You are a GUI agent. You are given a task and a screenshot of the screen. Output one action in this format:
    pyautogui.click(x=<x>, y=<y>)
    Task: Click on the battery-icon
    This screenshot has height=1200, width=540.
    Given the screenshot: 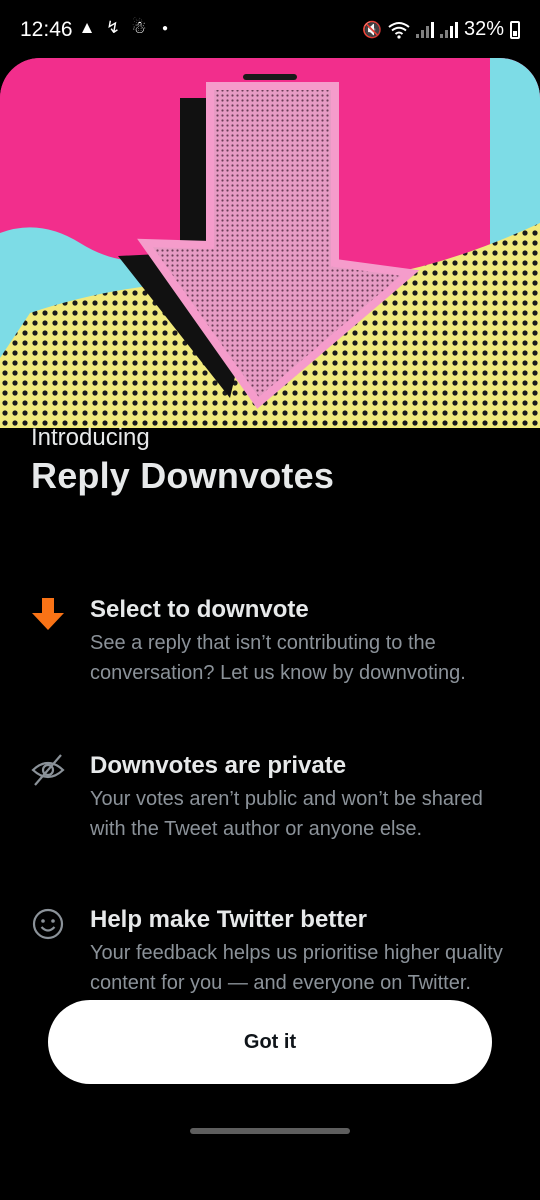 What is the action you would take?
    pyautogui.click(x=515, y=29)
    